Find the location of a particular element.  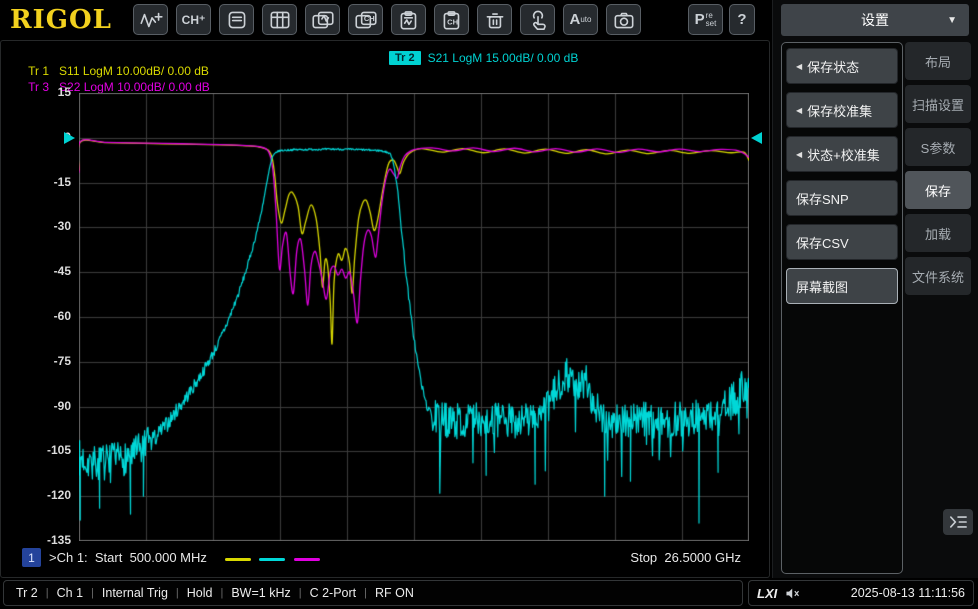

window-channel-button: CH is located at coordinates (365, 19).